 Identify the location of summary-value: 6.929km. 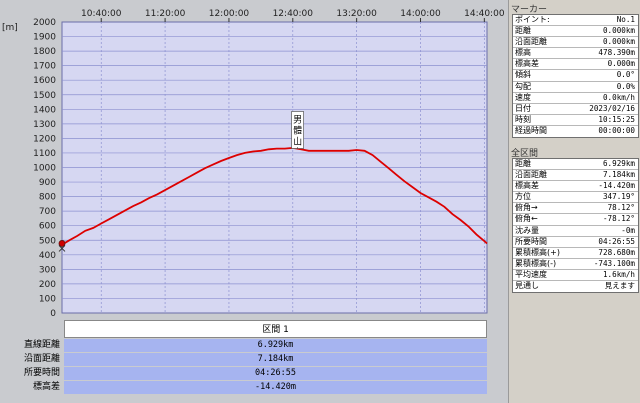
(275, 345).